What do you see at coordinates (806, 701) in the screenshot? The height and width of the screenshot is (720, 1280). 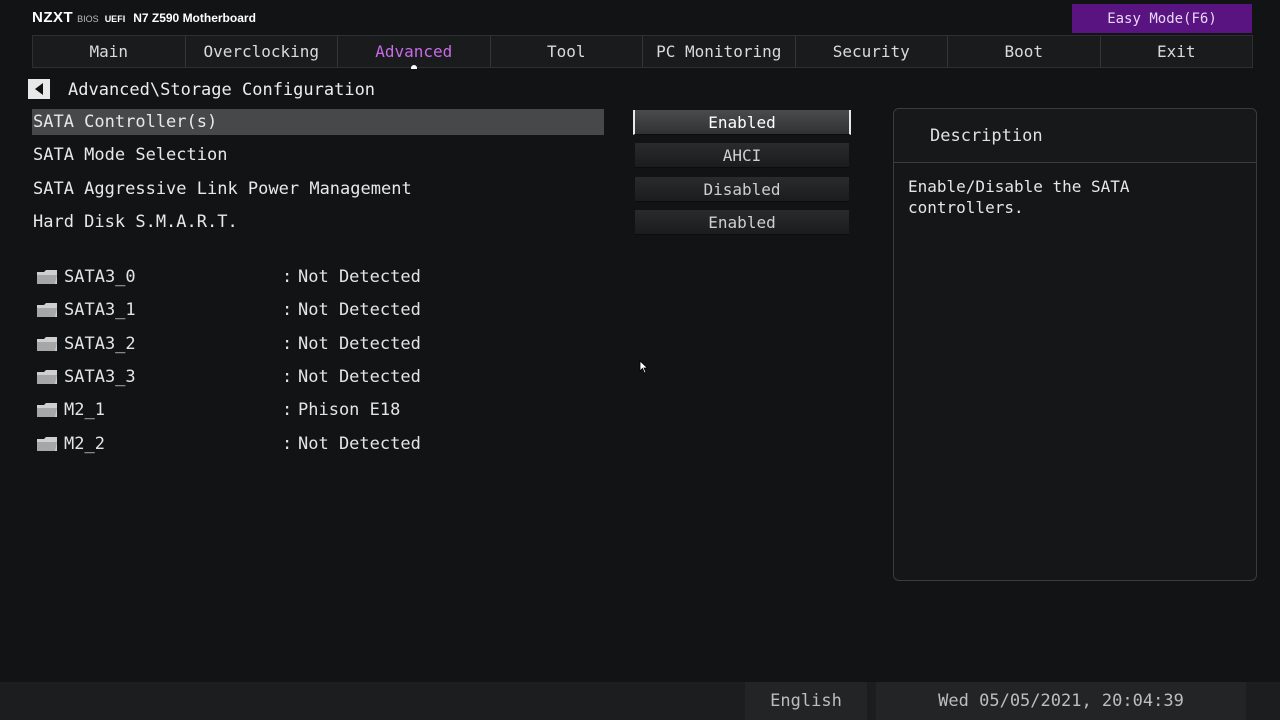 I see `language-selector: English` at bounding box center [806, 701].